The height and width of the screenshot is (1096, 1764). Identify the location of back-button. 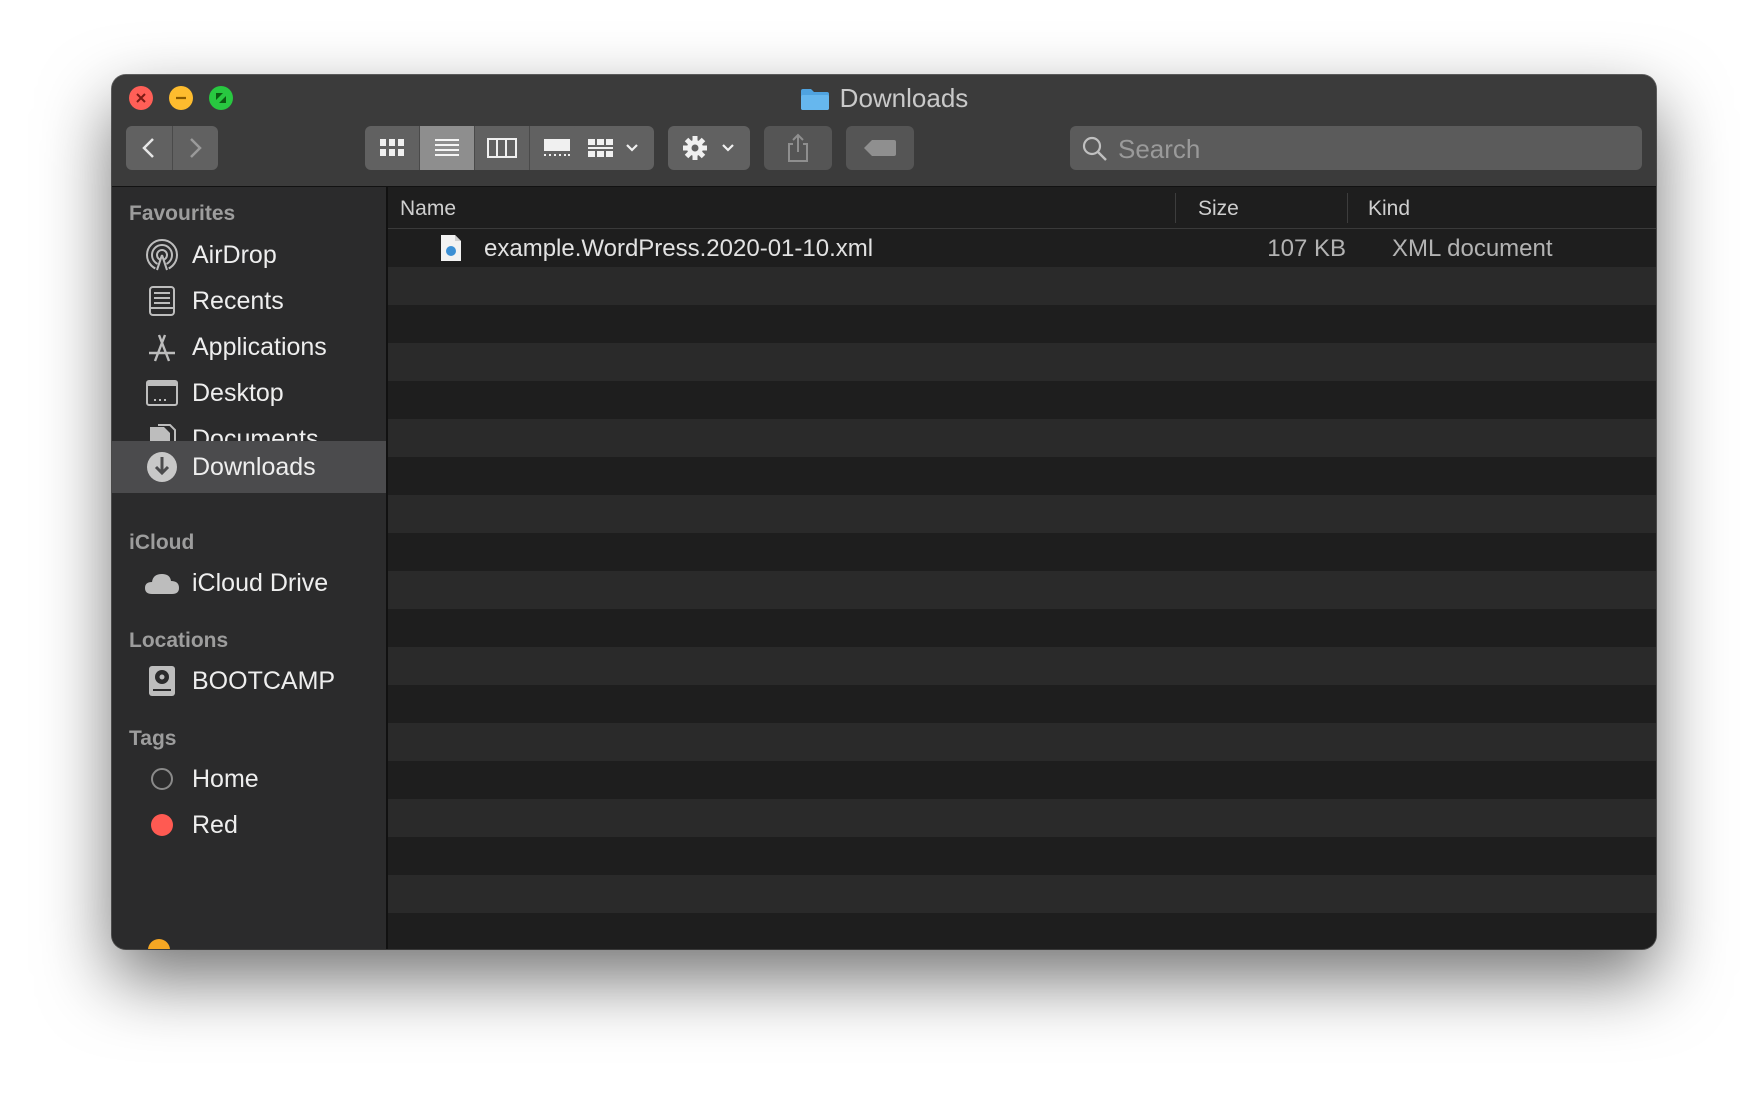
(149, 148).